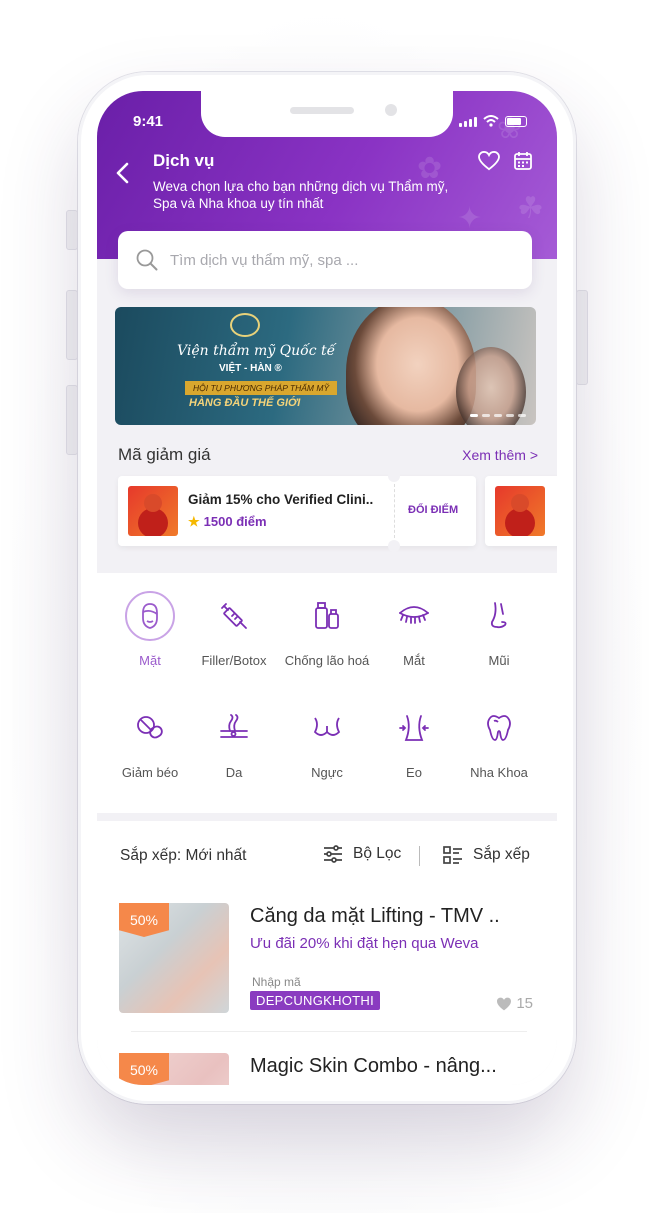 The height and width of the screenshot is (1213, 649). I want to click on banner-line-1: Viện thẩm mỹ Quốc tế, so click(256, 351).